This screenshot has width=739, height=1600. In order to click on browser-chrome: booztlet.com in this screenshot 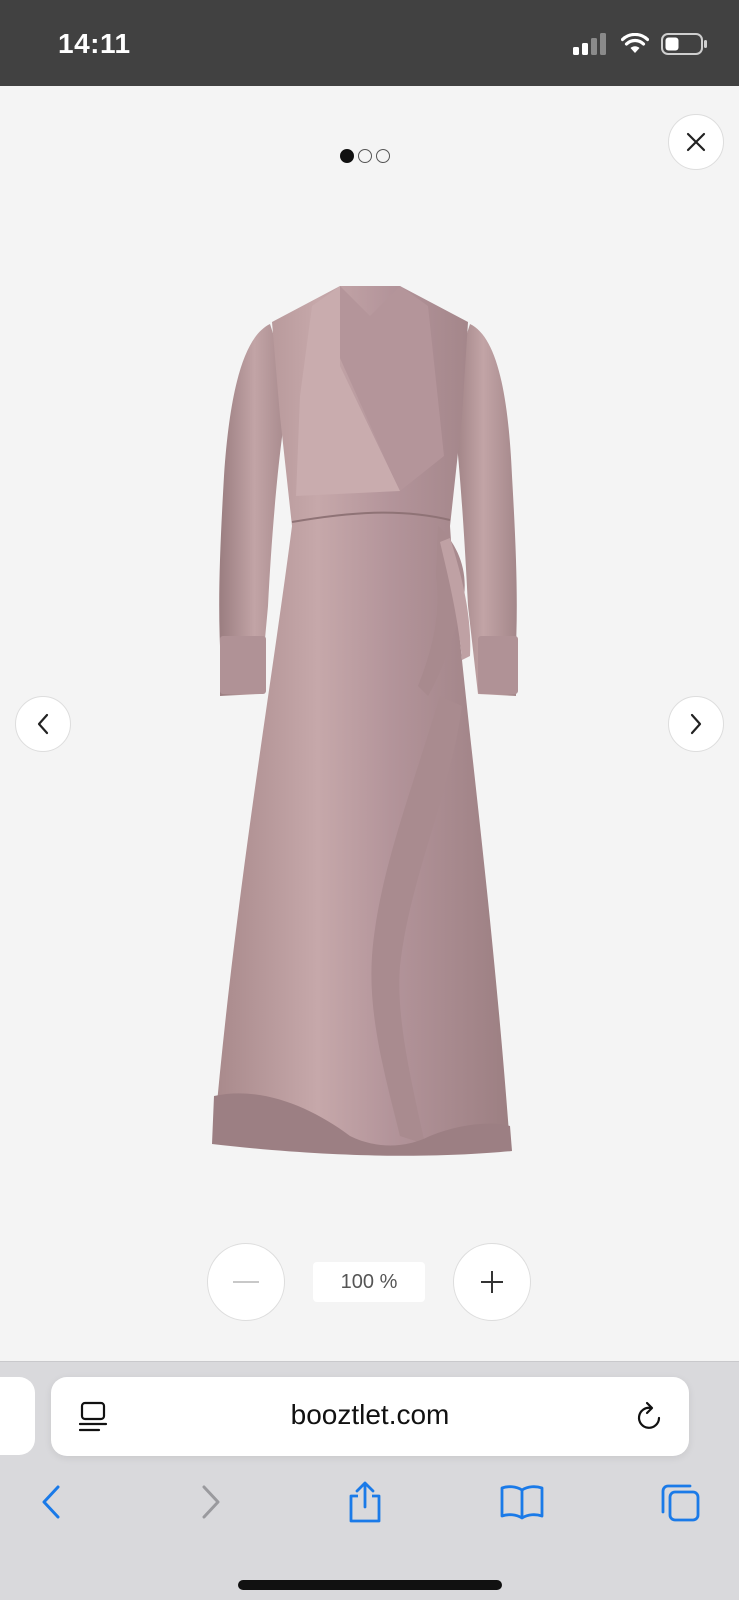, I will do `click(369, 1480)`.